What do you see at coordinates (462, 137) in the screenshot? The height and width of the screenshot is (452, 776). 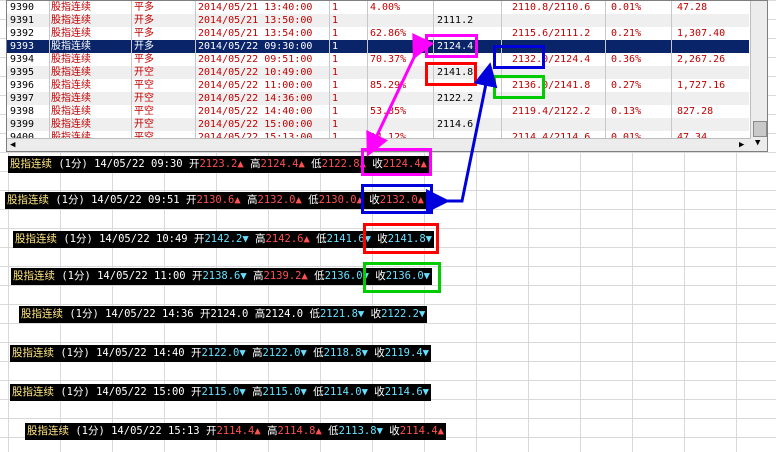 I see `blue-arrow` at bounding box center [462, 137].